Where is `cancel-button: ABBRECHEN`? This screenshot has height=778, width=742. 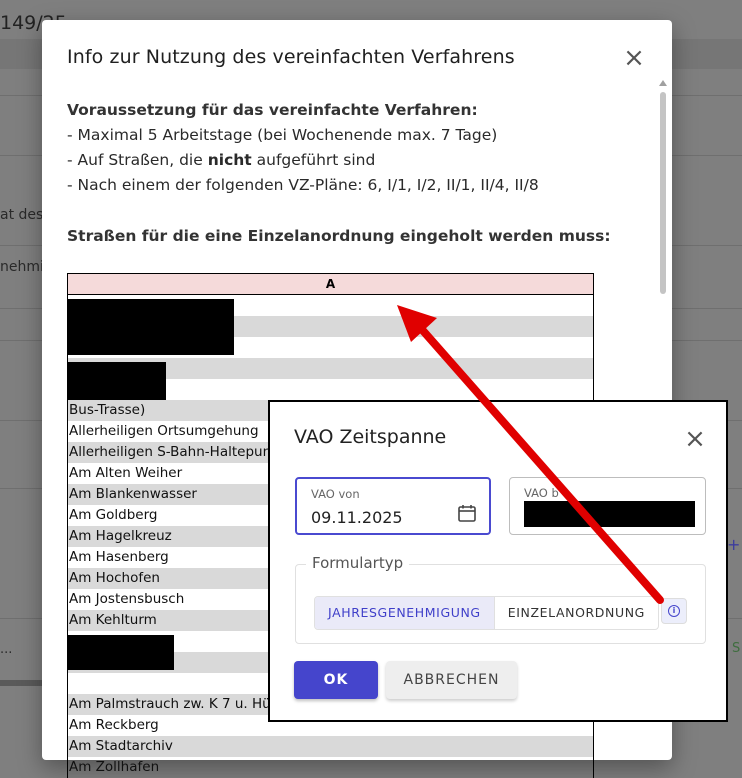 cancel-button: ABBRECHEN is located at coordinates (451, 680).